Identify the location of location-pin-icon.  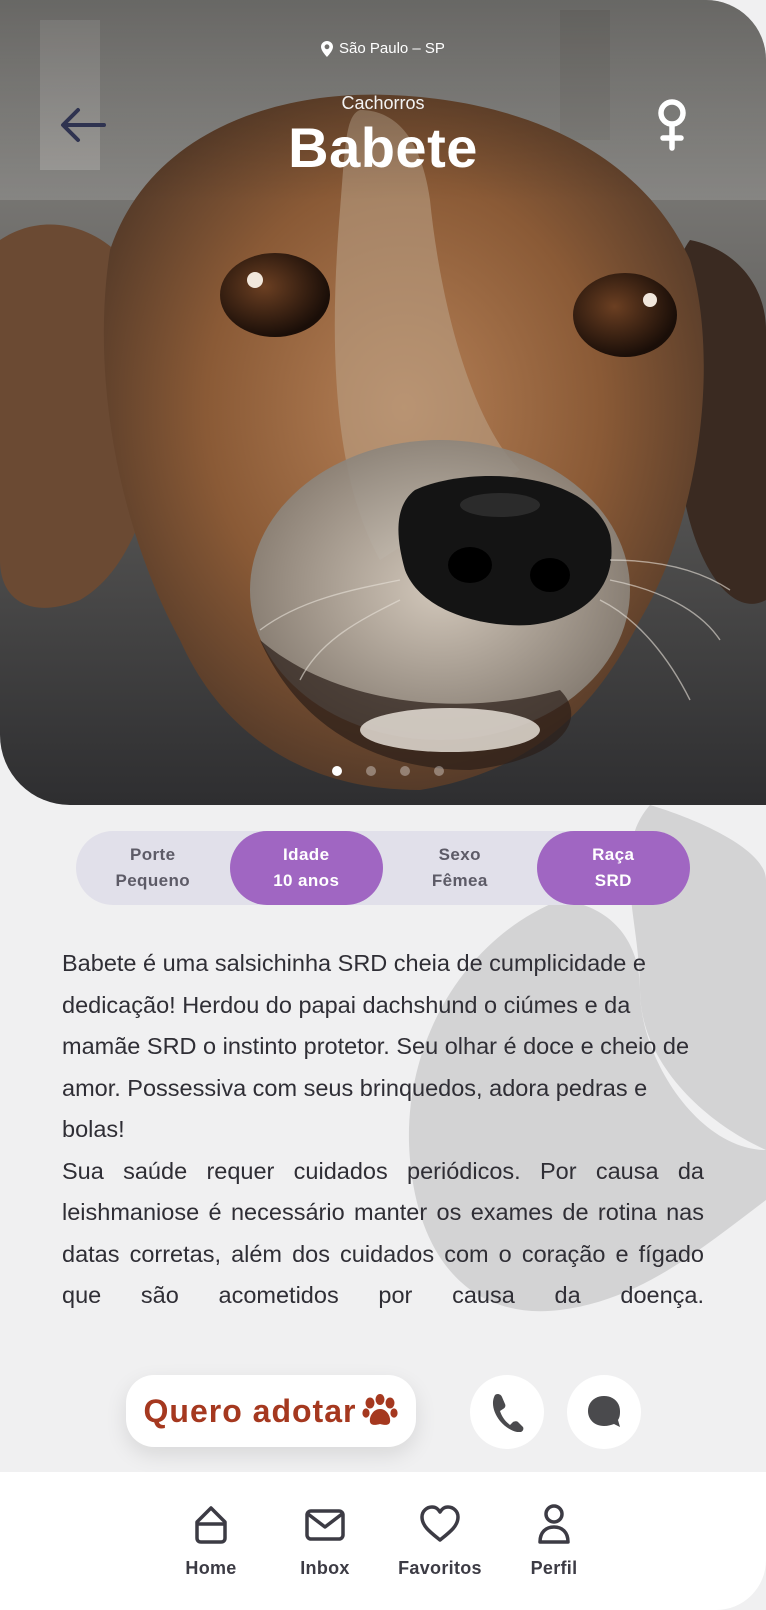
(327, 48).